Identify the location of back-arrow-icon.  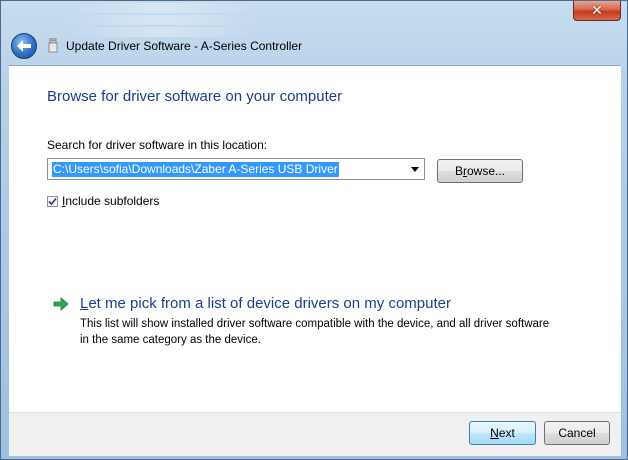
(24, 46).